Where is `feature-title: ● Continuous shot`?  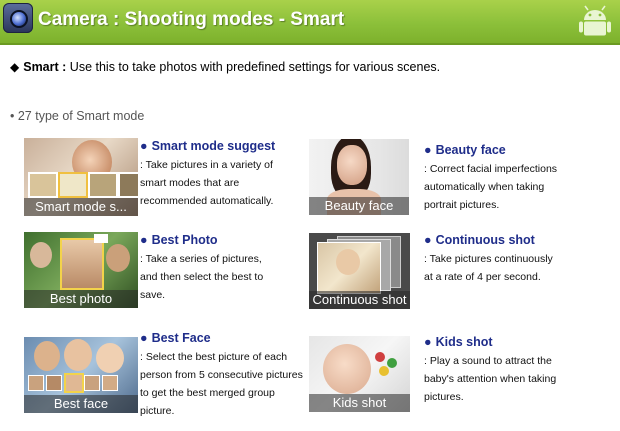
feature-title: ● Continuous shot is located at coordinates (479, 240).